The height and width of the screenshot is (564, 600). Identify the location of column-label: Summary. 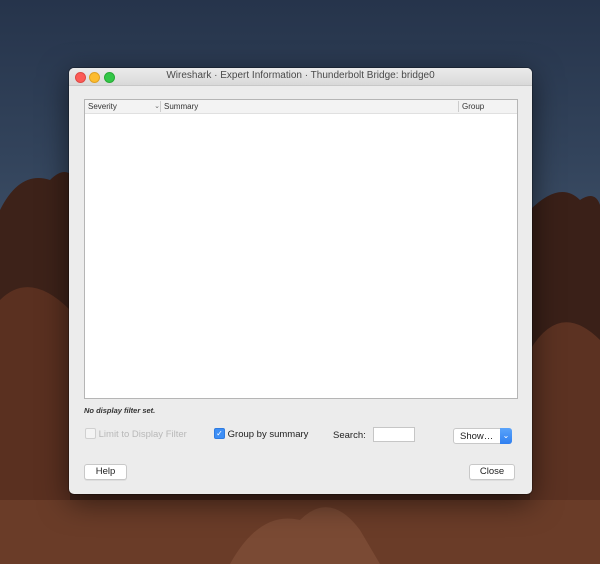
(181, 106).